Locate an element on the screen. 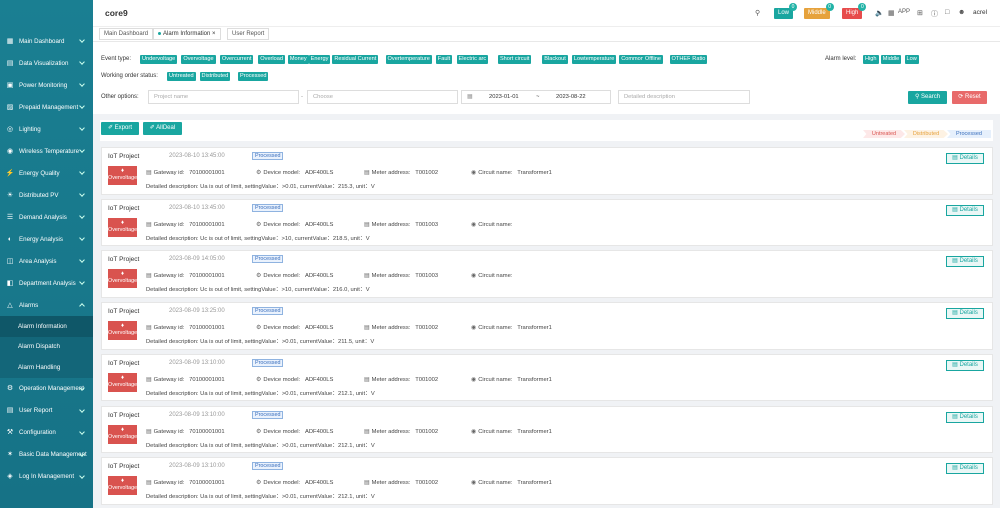 The height and width of the screenshot is (508, 1000). event-chip-short-circuit: Short circuit is located at coordinates (514, 59).